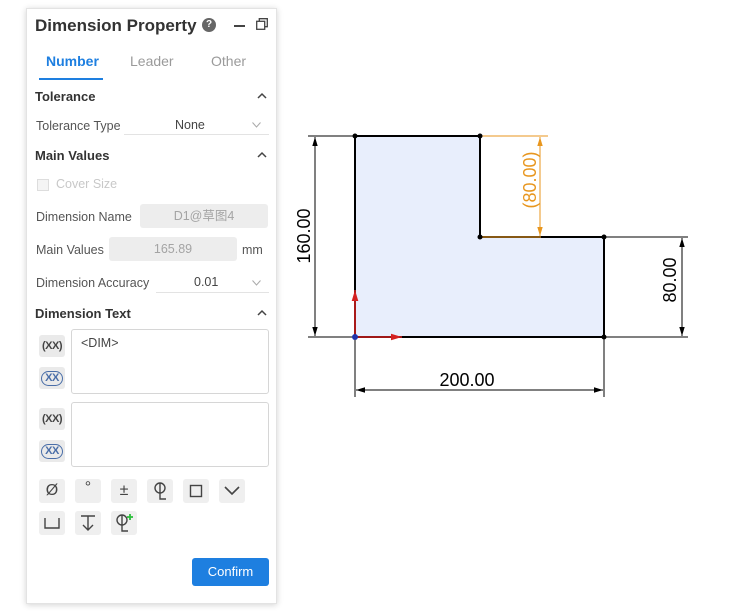  What do you see at coordinates (355, 337) in the screenshot?
I see `origin-point` at bounding box center [355, 337].